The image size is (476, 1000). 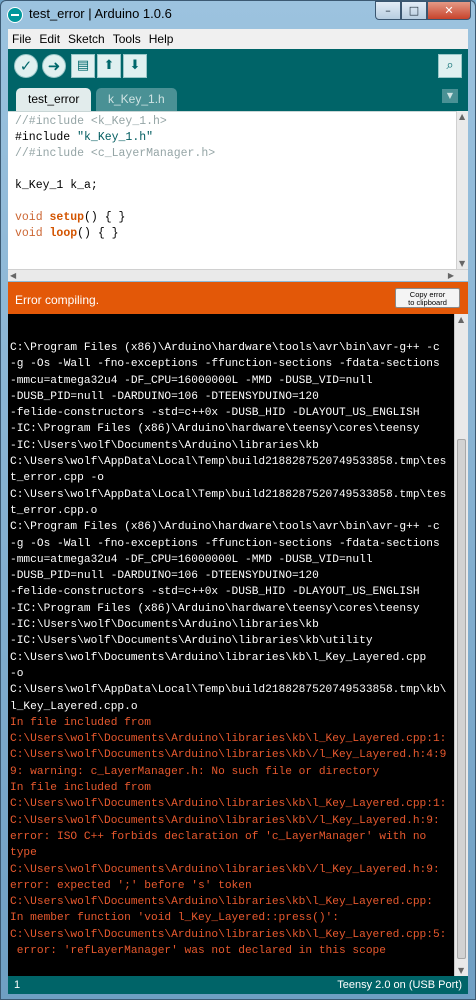 I want to click on code-line-7-keyword: void, so click(x=29, y=217).